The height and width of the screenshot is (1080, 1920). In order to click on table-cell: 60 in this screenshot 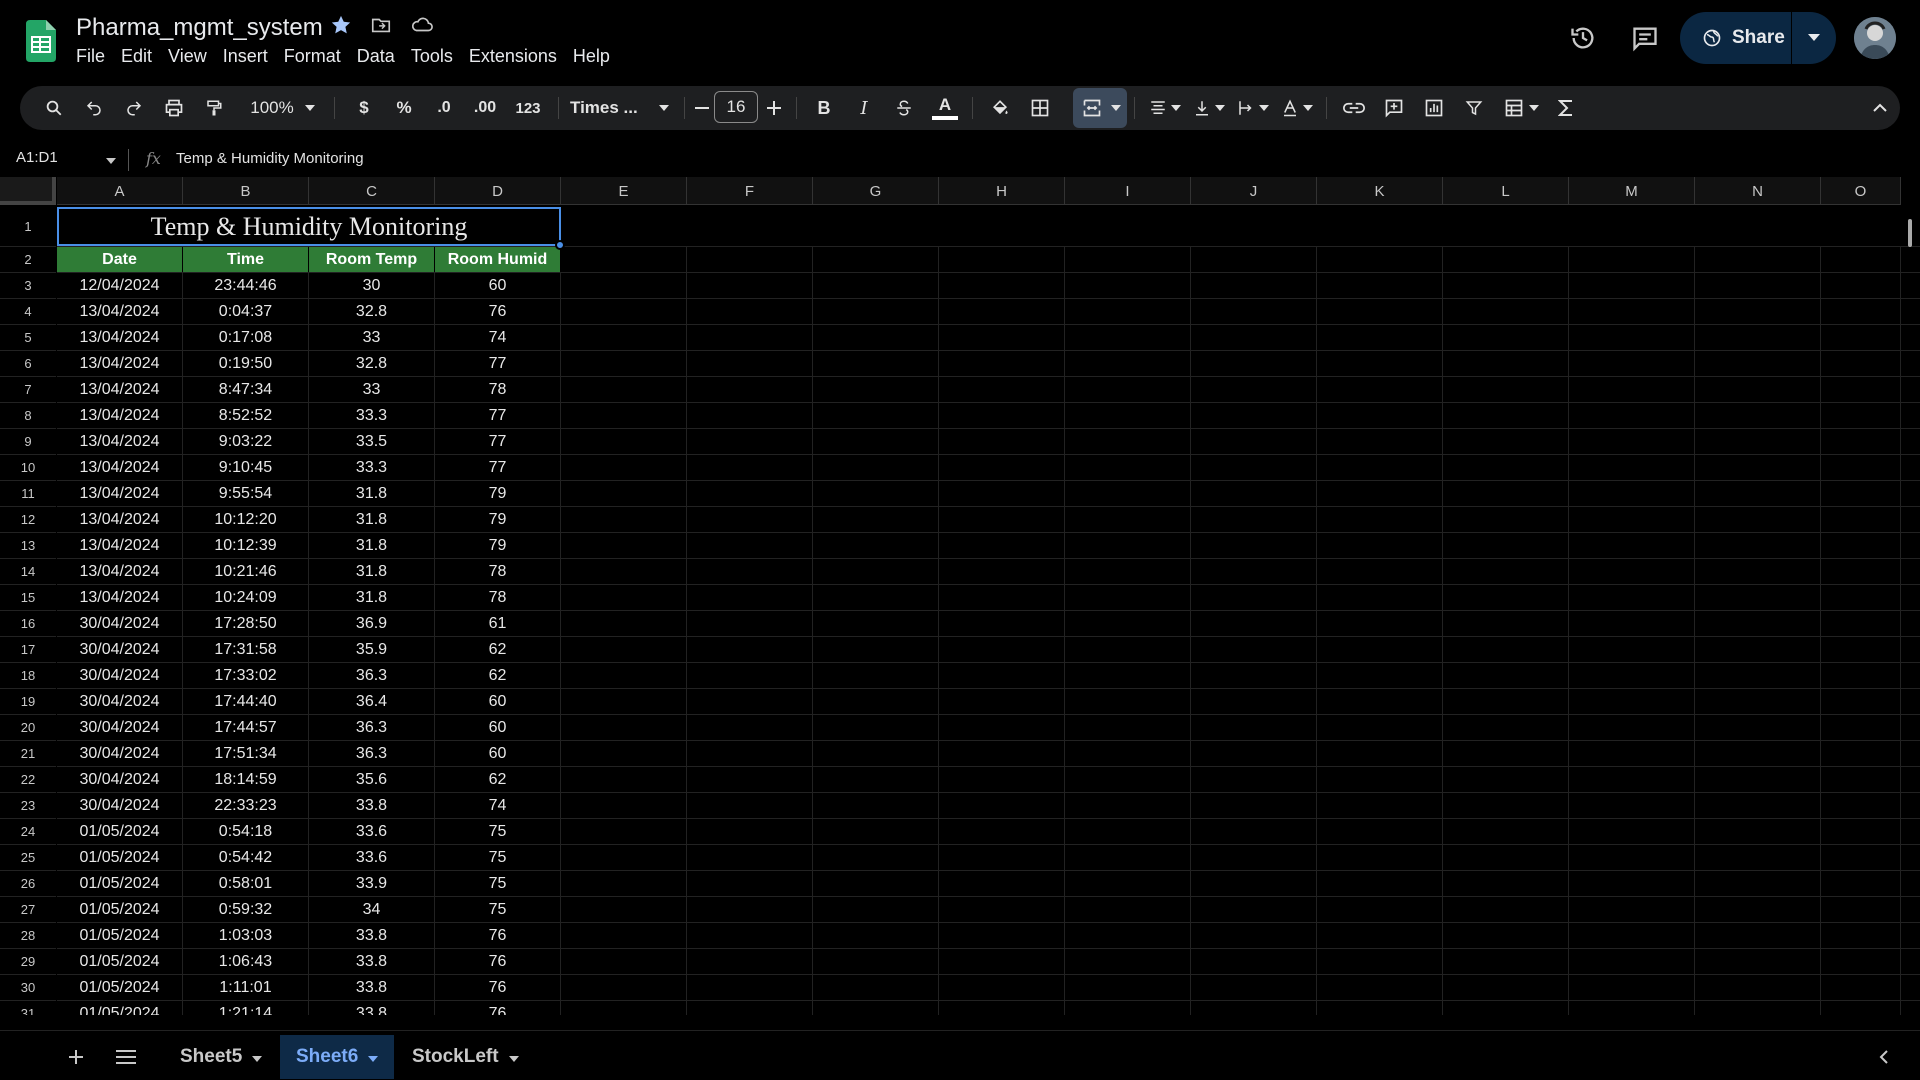, I will do `click(498, 285)`.